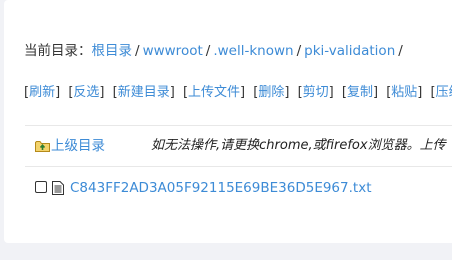 The width and height of the screenshot is (452, 260). I want to click on breadcrumb-pki-validation: pki-validation, so click(349, 51).